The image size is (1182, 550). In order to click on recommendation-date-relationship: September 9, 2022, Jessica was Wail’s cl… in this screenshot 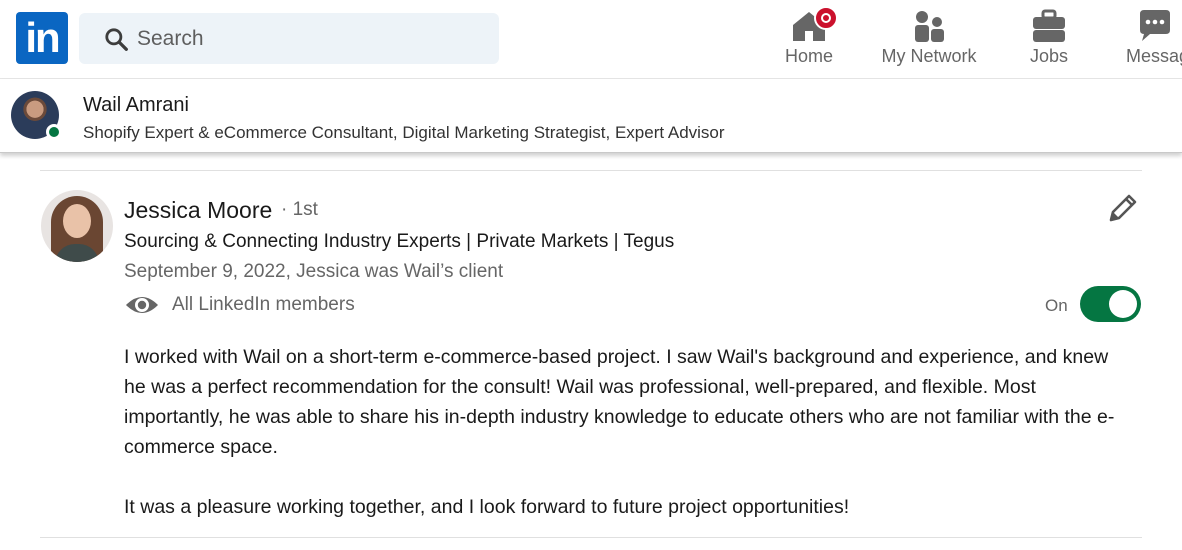, I will do `click(314, 271)`.